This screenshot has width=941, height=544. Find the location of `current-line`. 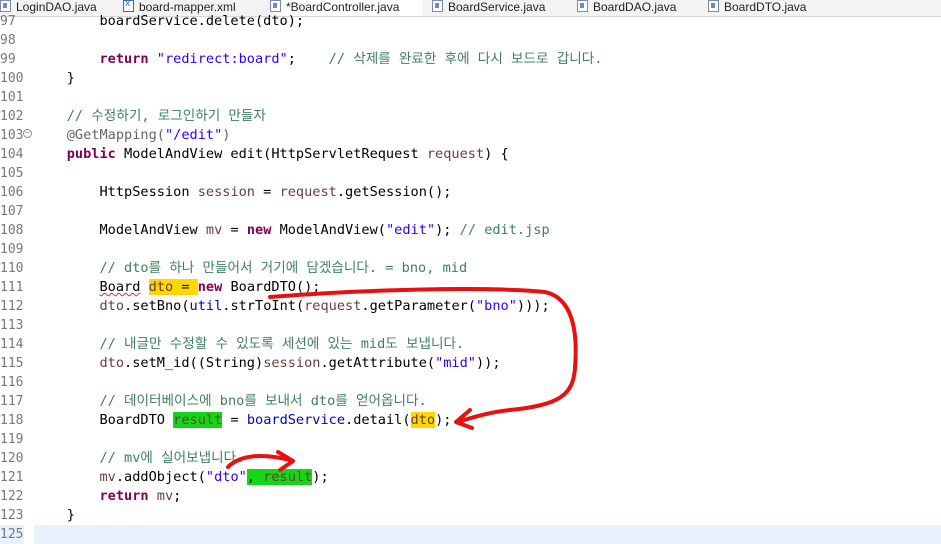

current-line is located at coordinates (487, 534).